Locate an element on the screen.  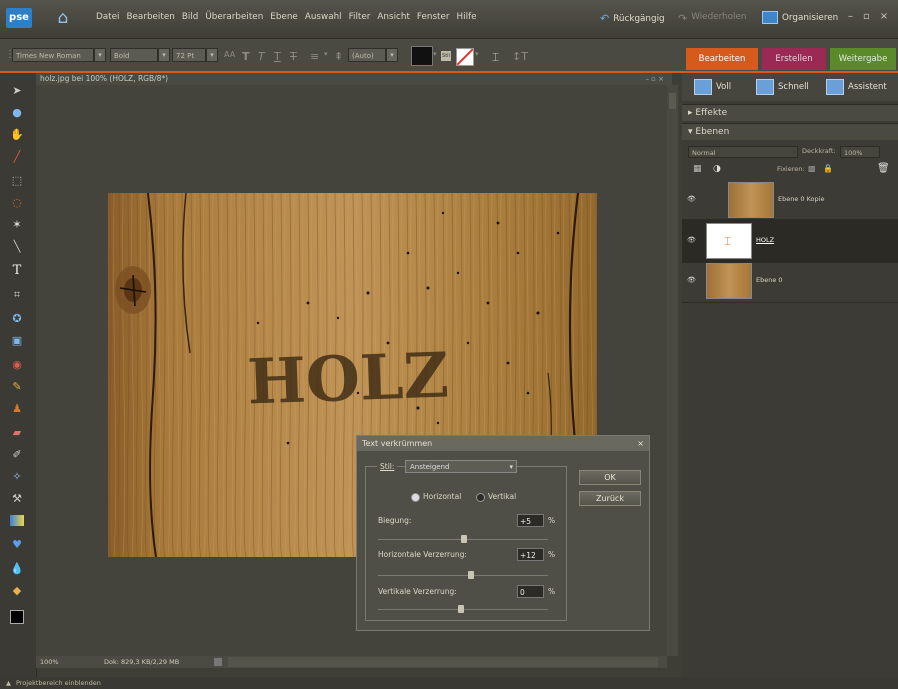
menu-filter: Filter is located at coordinates (360, 17).